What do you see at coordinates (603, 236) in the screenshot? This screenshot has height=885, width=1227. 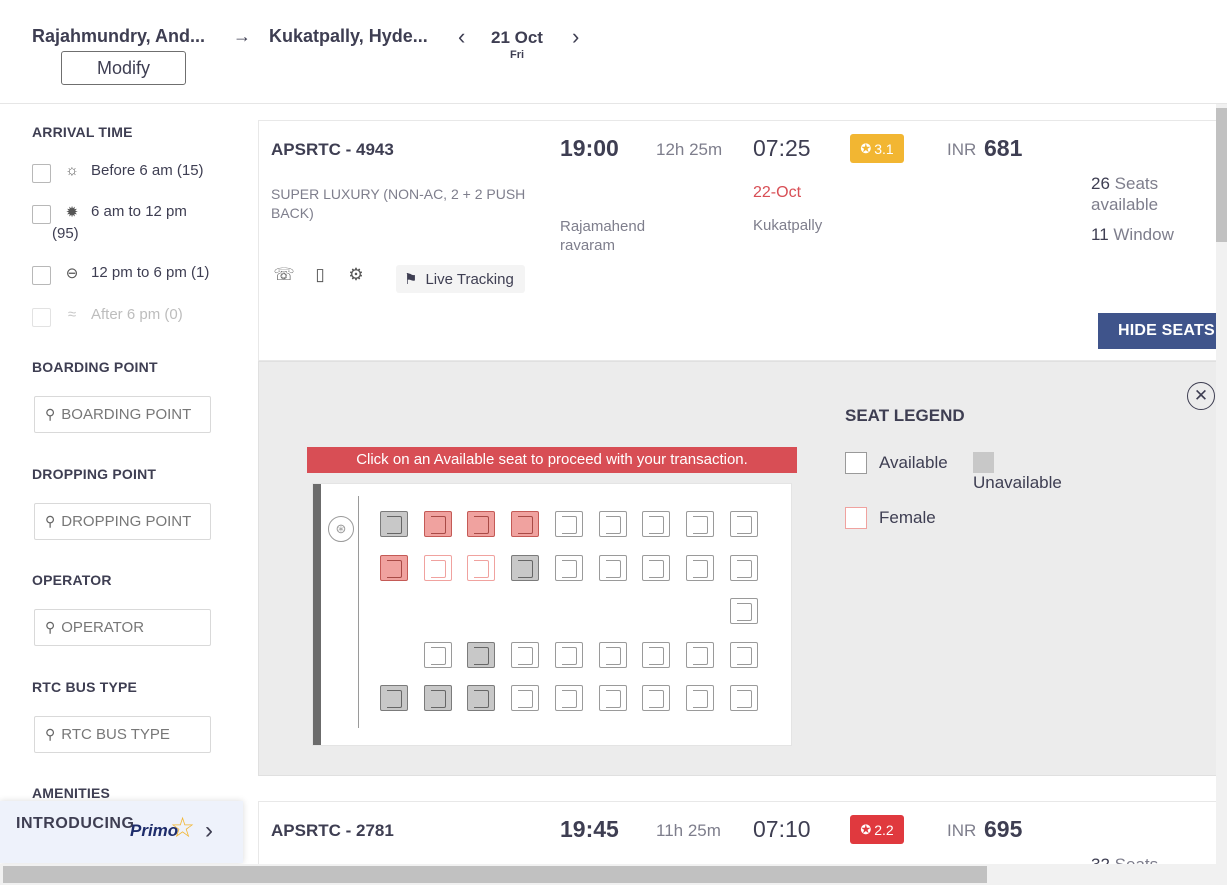 I see `boarding-point: Rajamahendravaram` at bounding box center [603, 236].